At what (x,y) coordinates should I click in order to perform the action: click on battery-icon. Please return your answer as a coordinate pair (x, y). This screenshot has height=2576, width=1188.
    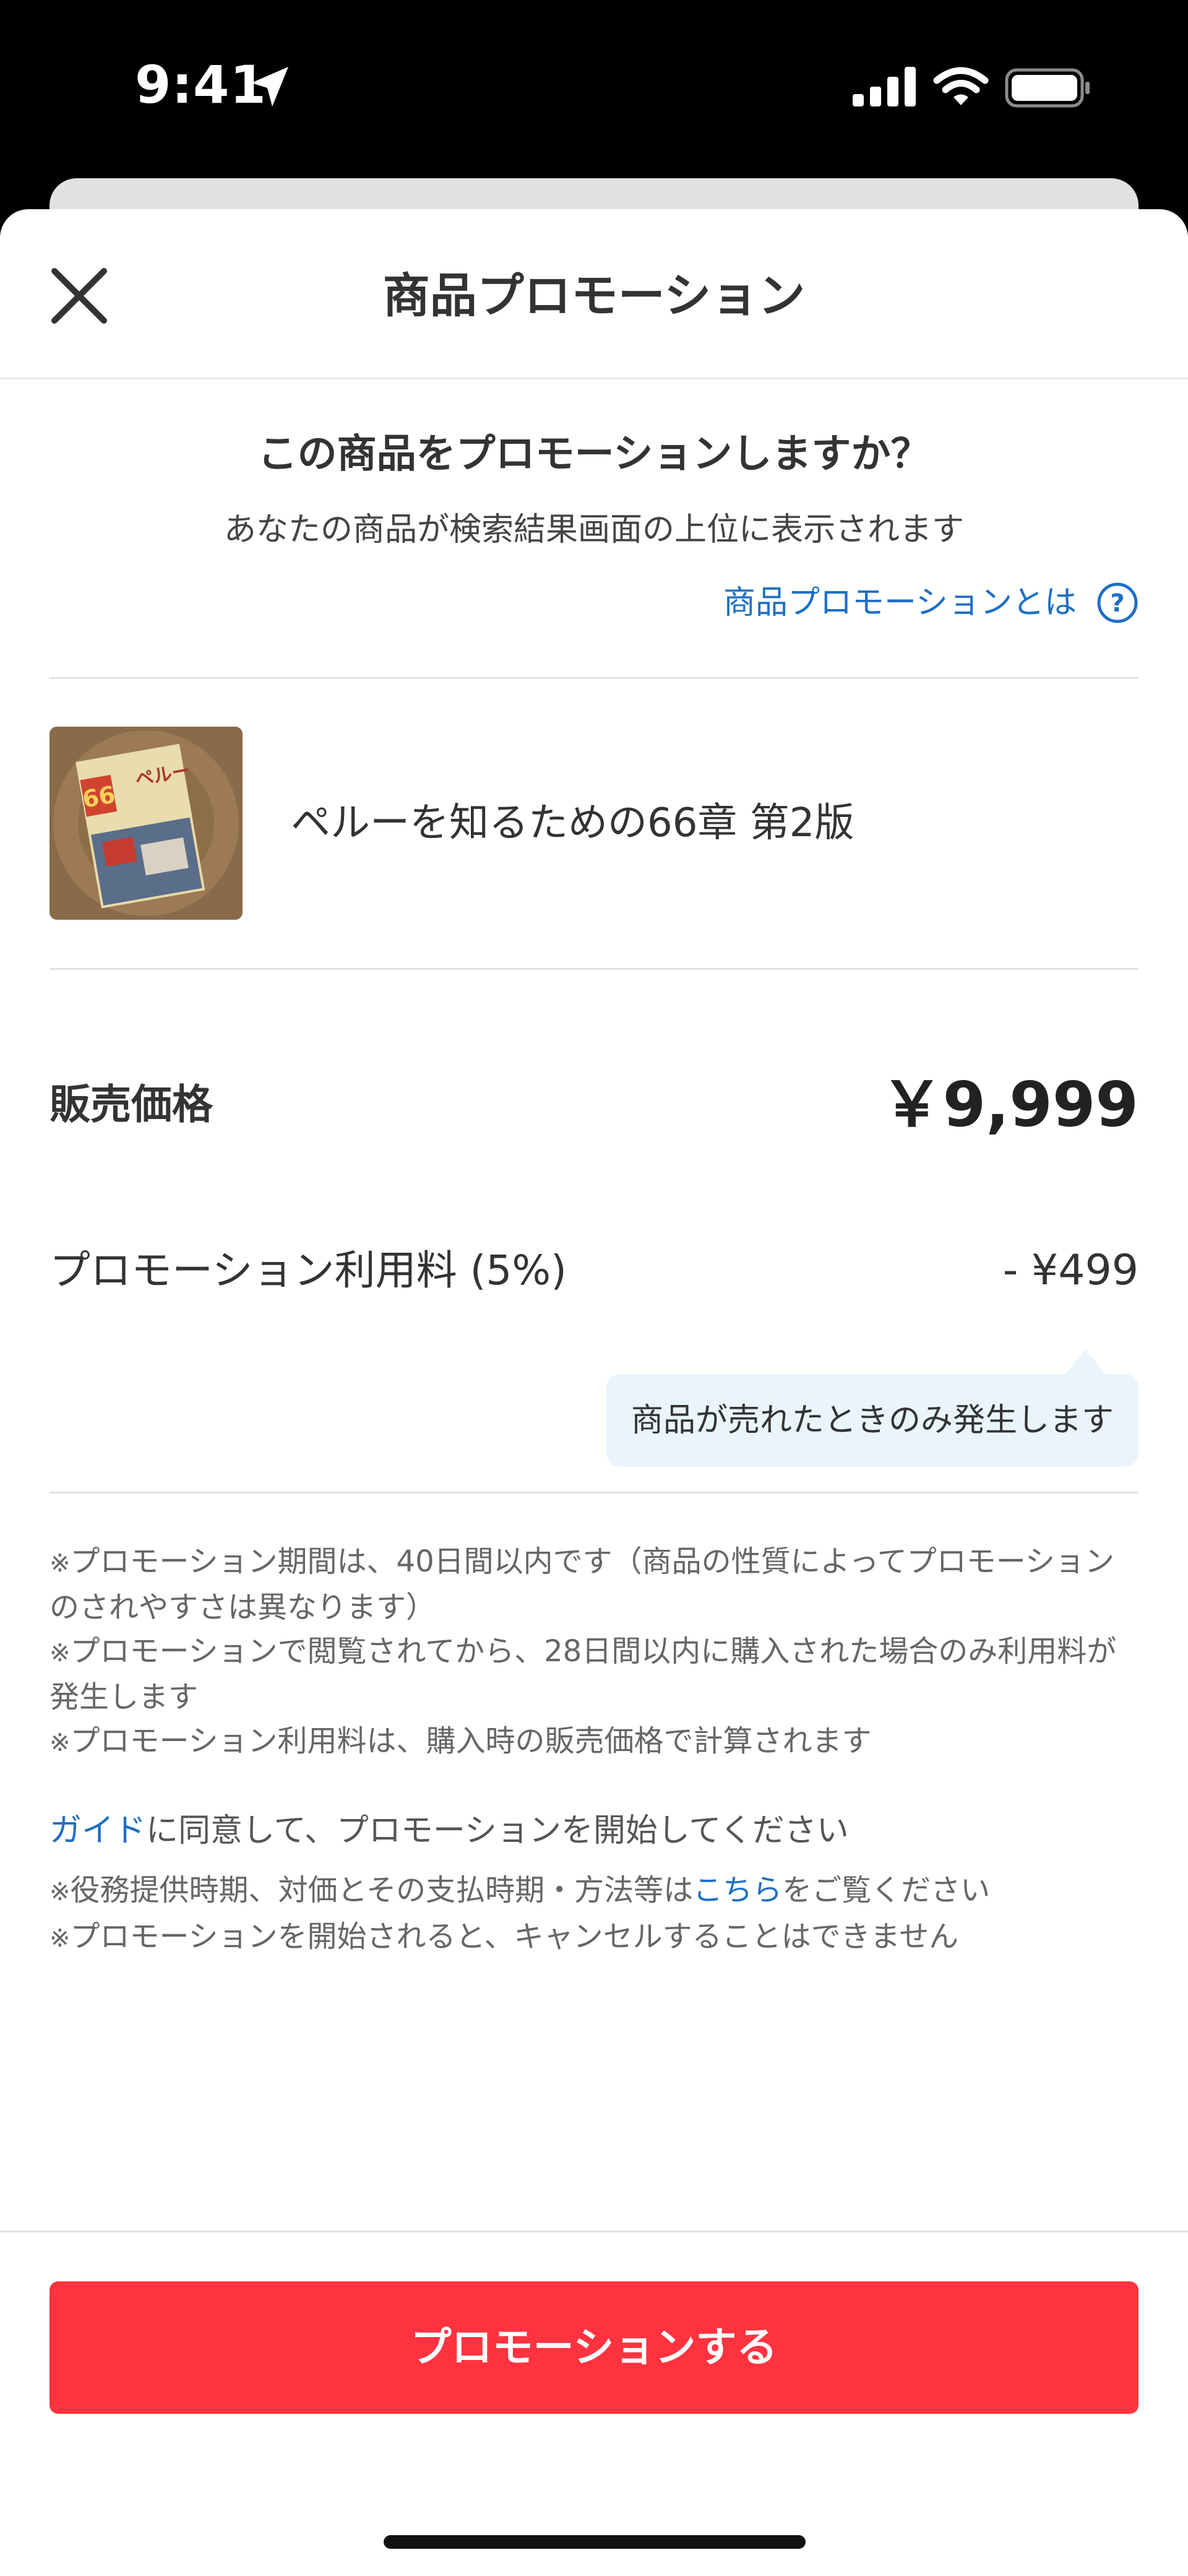
    Looking at the image, I should click on (1048, 89).